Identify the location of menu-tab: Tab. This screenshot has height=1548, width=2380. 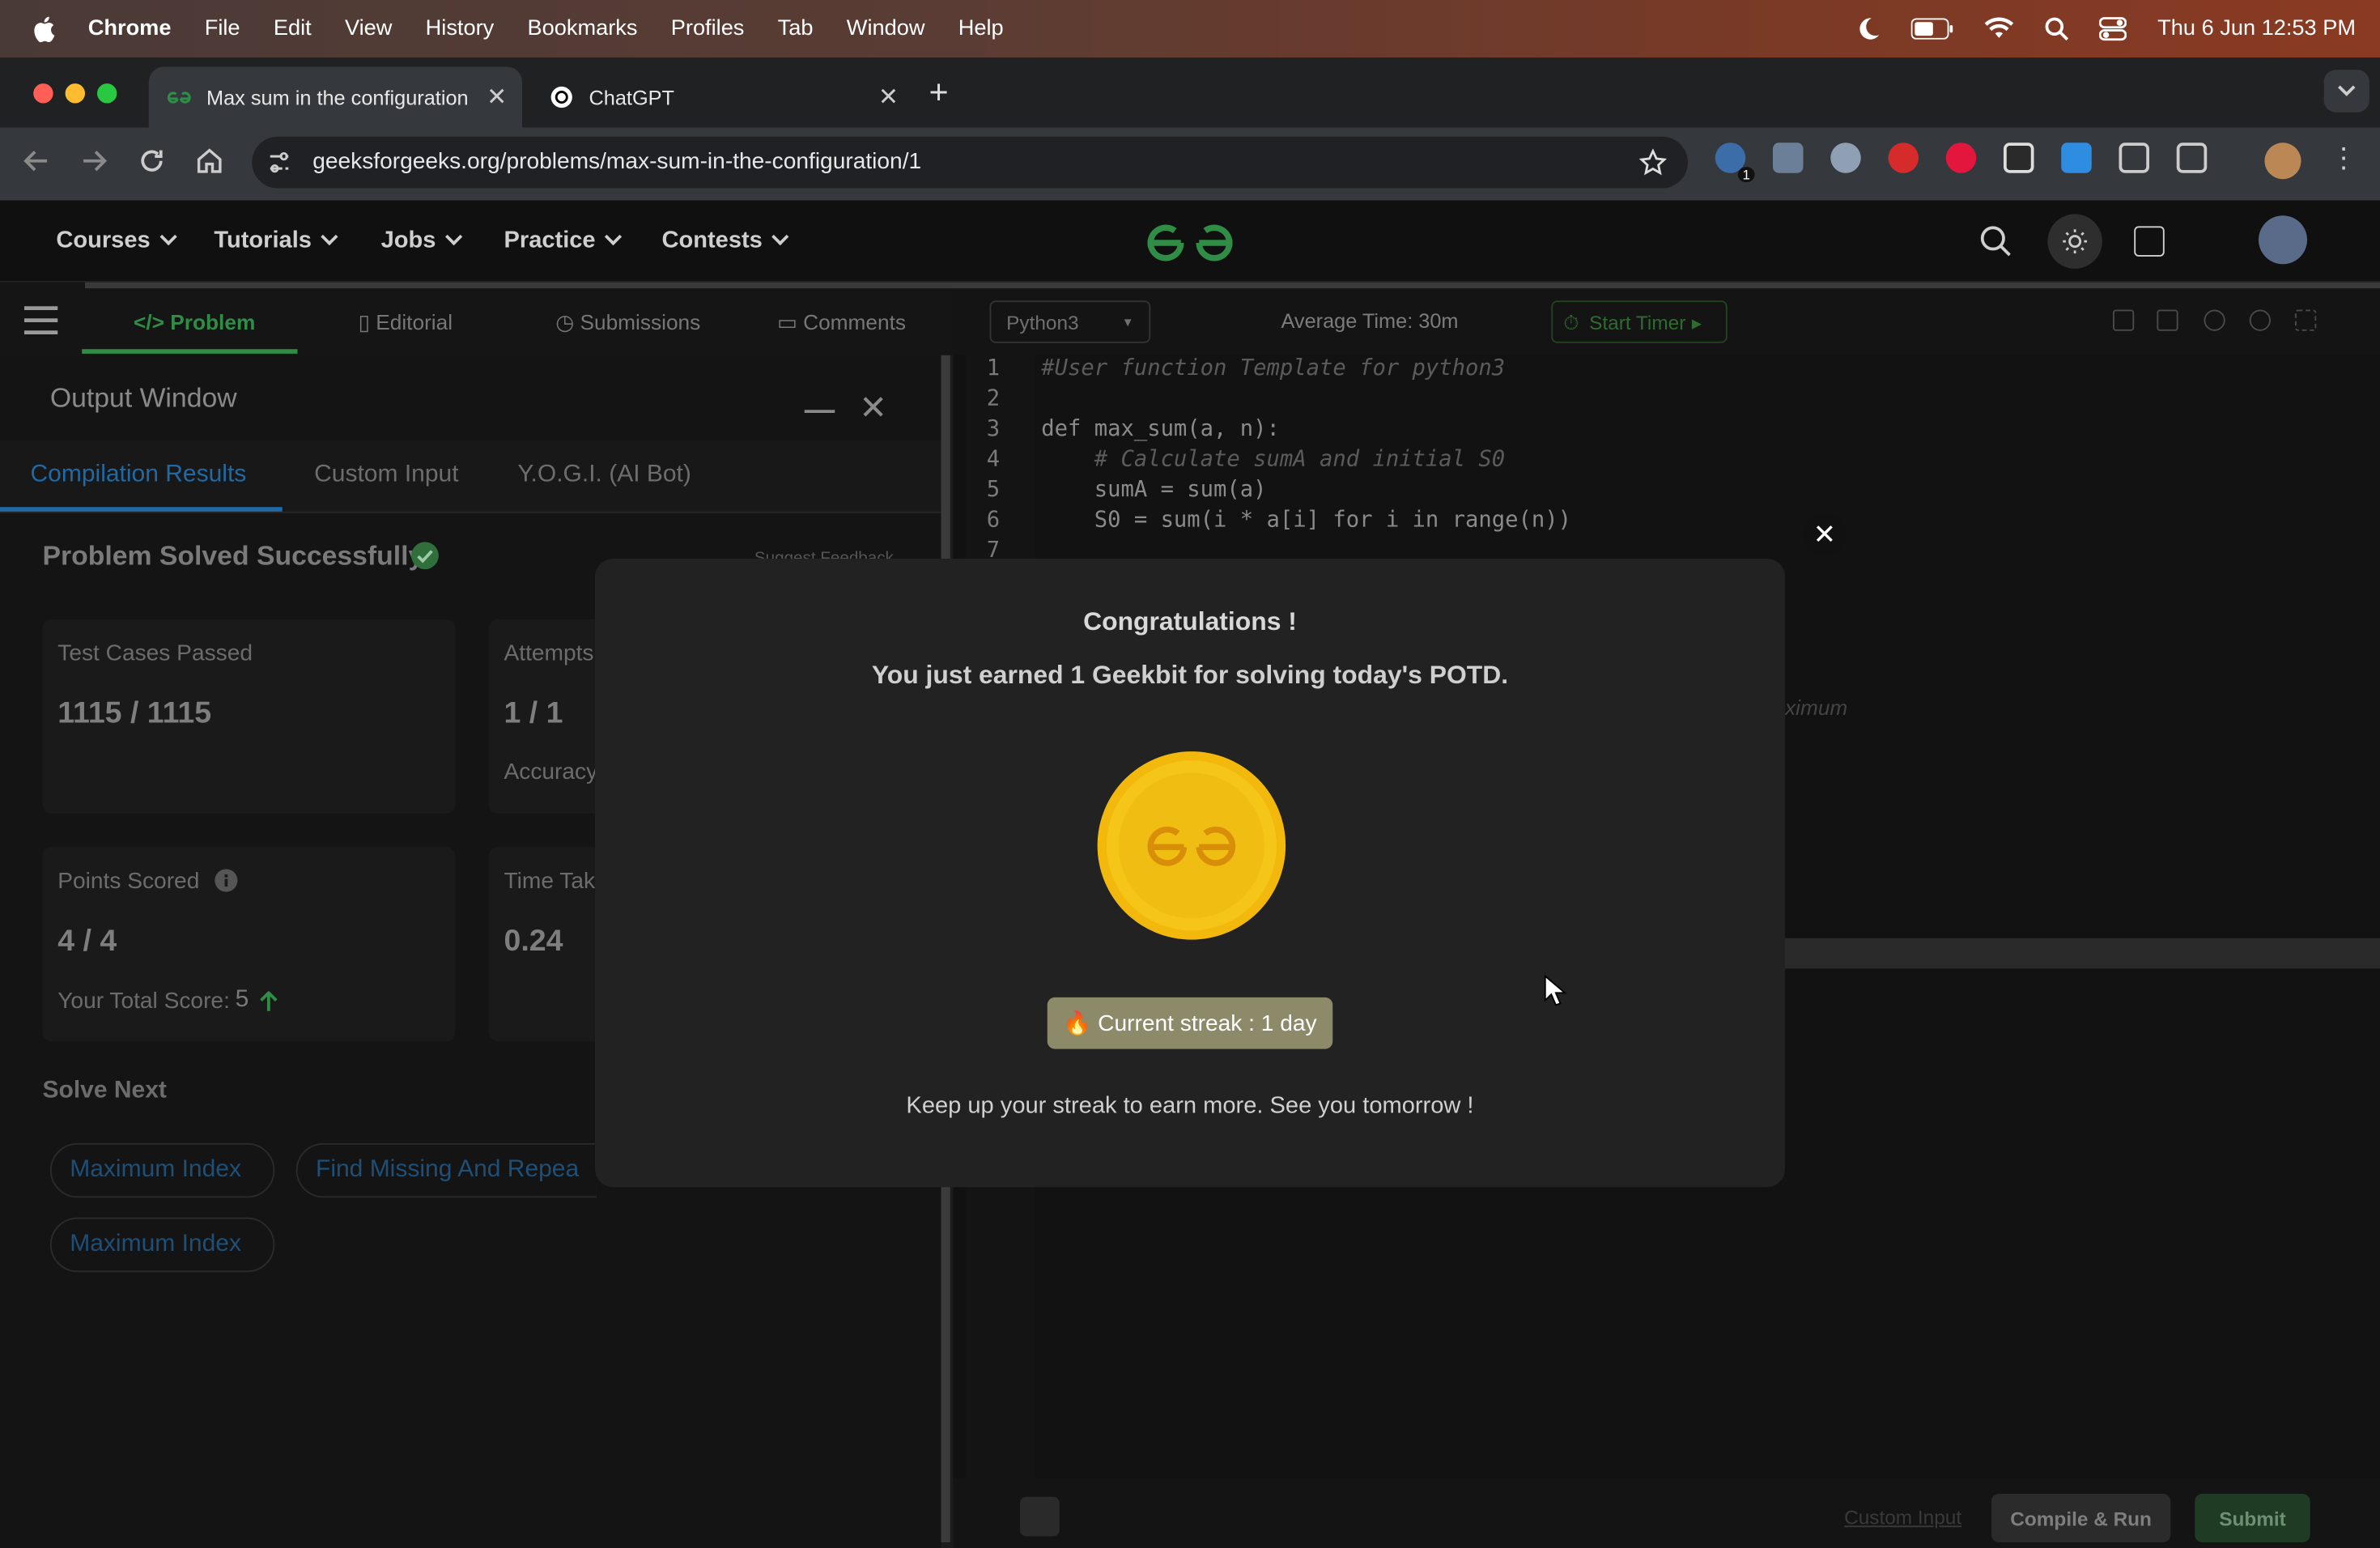
(796, 29).